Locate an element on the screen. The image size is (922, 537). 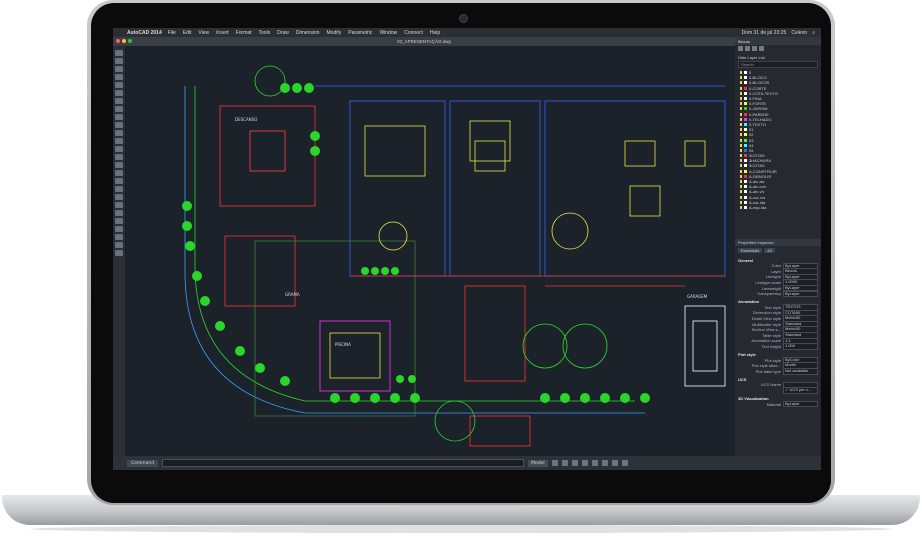
tab-all: All is located at coordinates (769, 250).